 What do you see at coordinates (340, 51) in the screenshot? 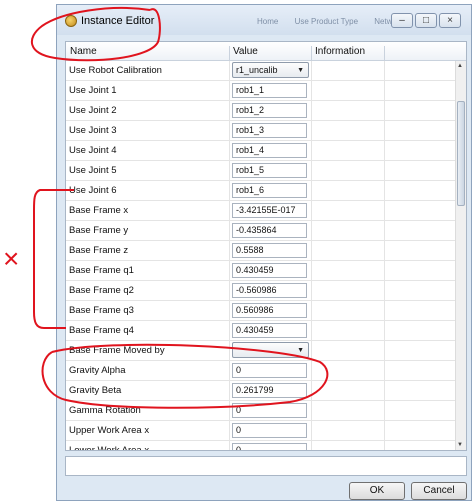
I see `column-header-information: Information` at bounding box center [340, 51].